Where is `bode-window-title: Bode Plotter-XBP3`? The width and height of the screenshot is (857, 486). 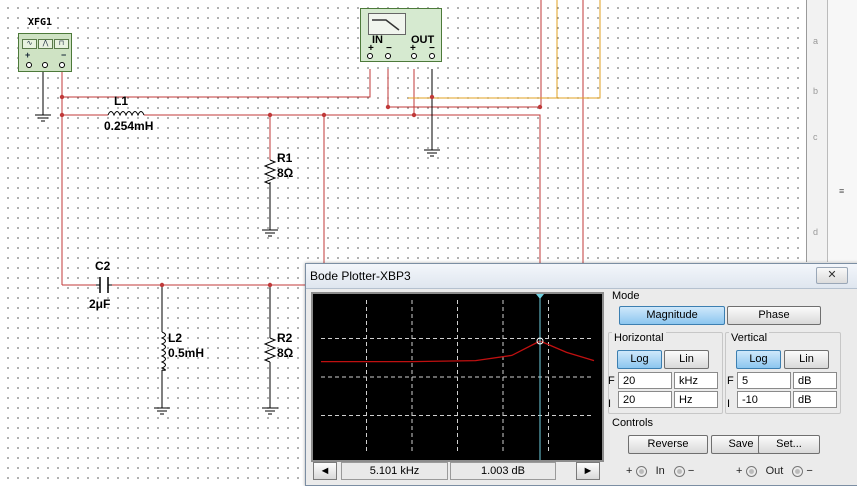 bode-window-title: Bode Plotter-XBP3 is located at coordinates (360, 276).